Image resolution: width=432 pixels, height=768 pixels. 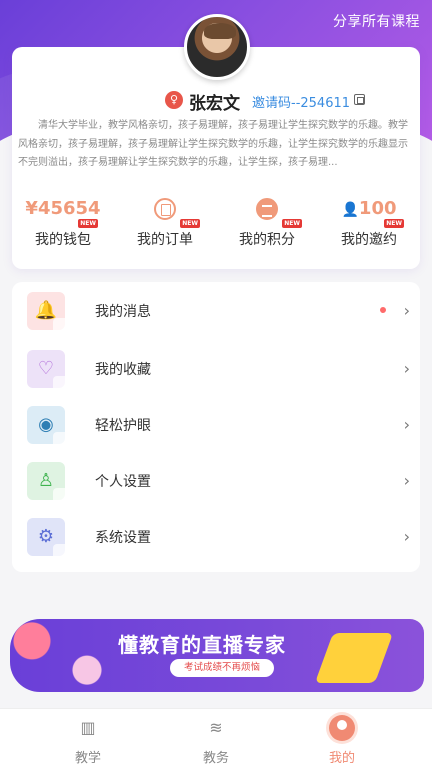 I want to click on menu-label: 我的收藏, so click(x=123, y=370).